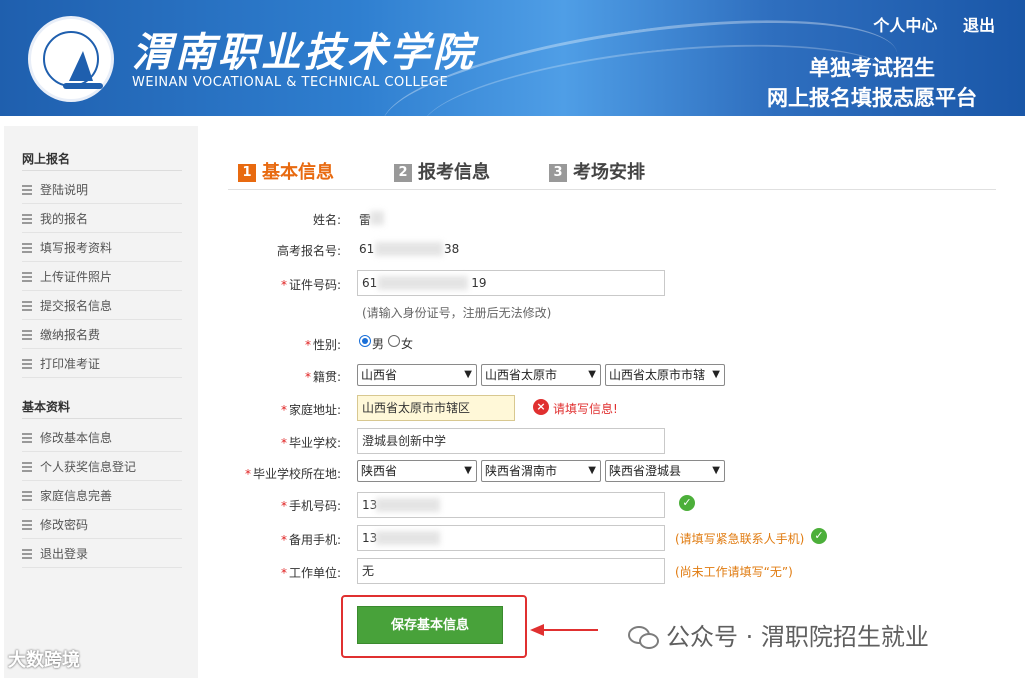  I want to click on sidebar-item-label: 登陆说明, so click(64, 190).